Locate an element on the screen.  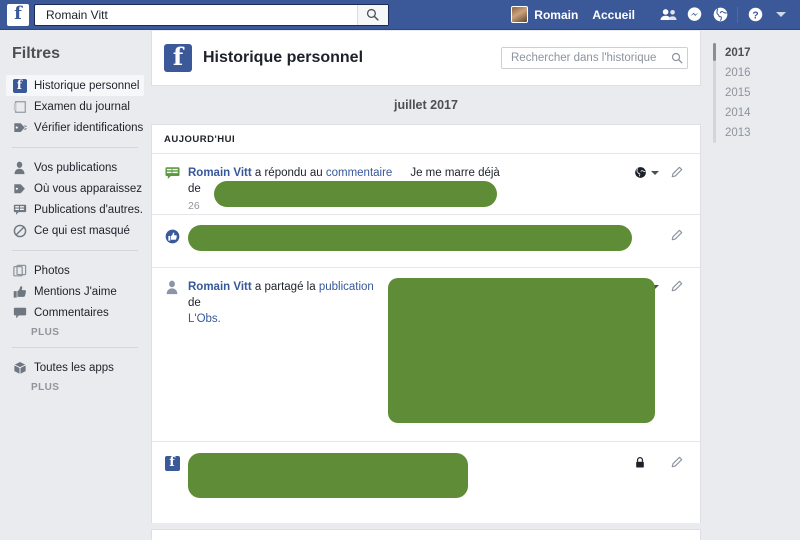
sidebar-item-photos: Photos is located at coordinates (75, 270).